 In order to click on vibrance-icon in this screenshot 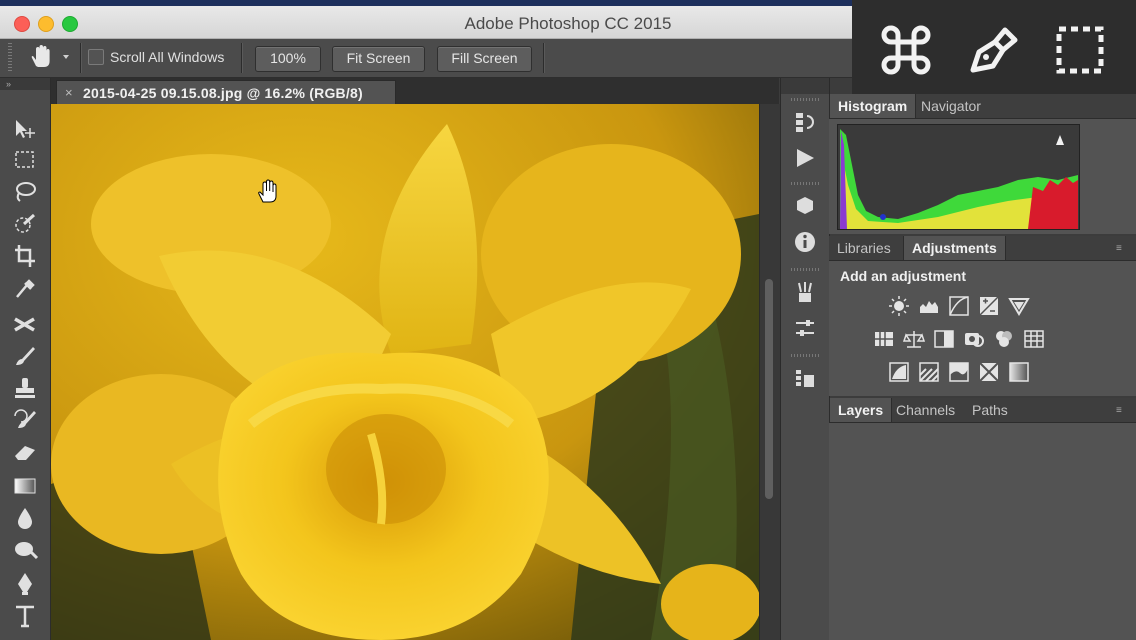, I will do `click(1019, 306)`.